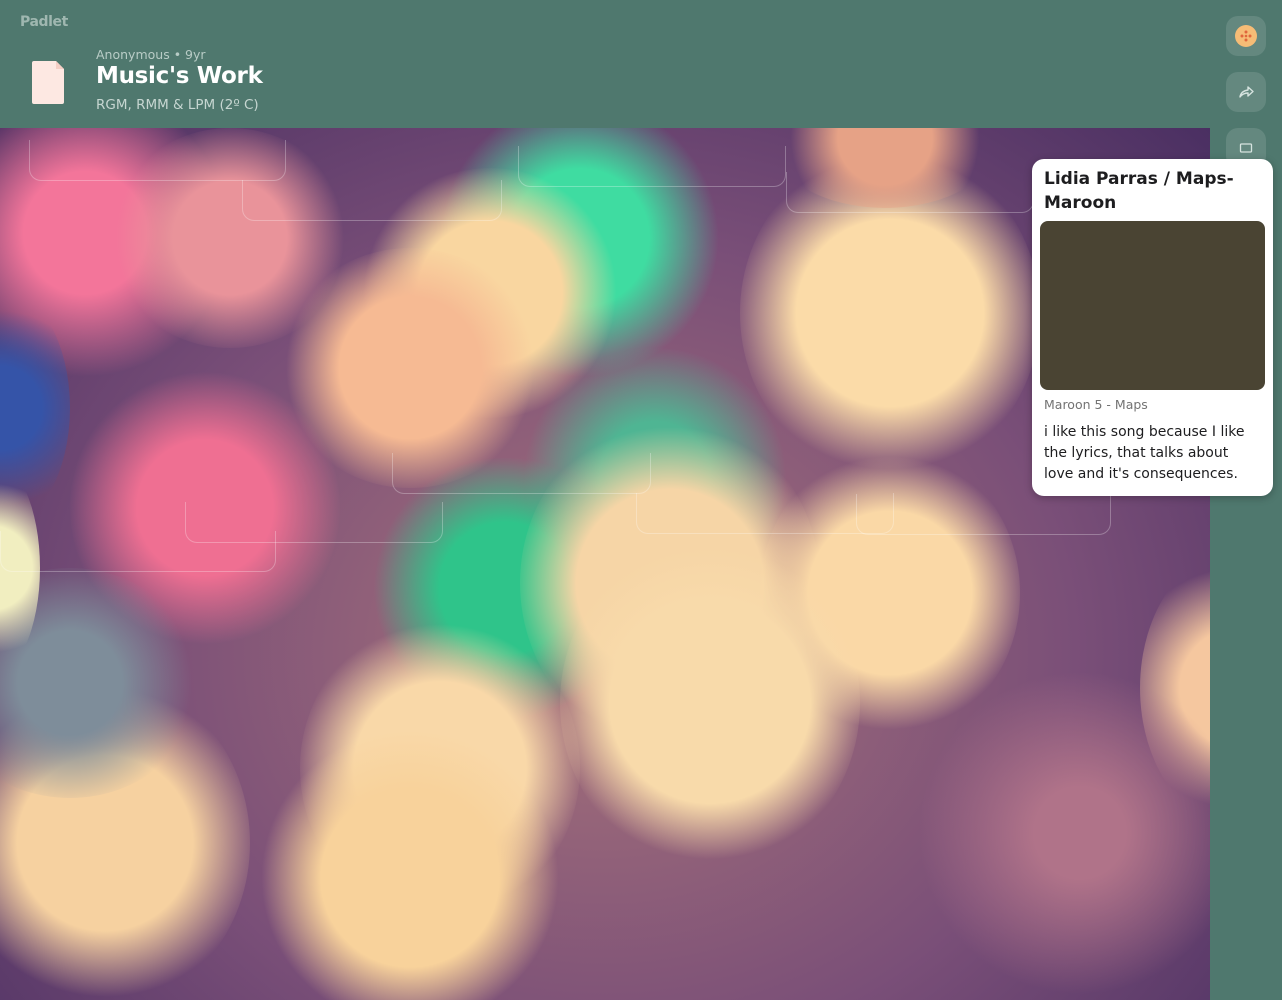 The image size is (1282, 1000). I want to click on user-avatar-button, so click(1246, 36).